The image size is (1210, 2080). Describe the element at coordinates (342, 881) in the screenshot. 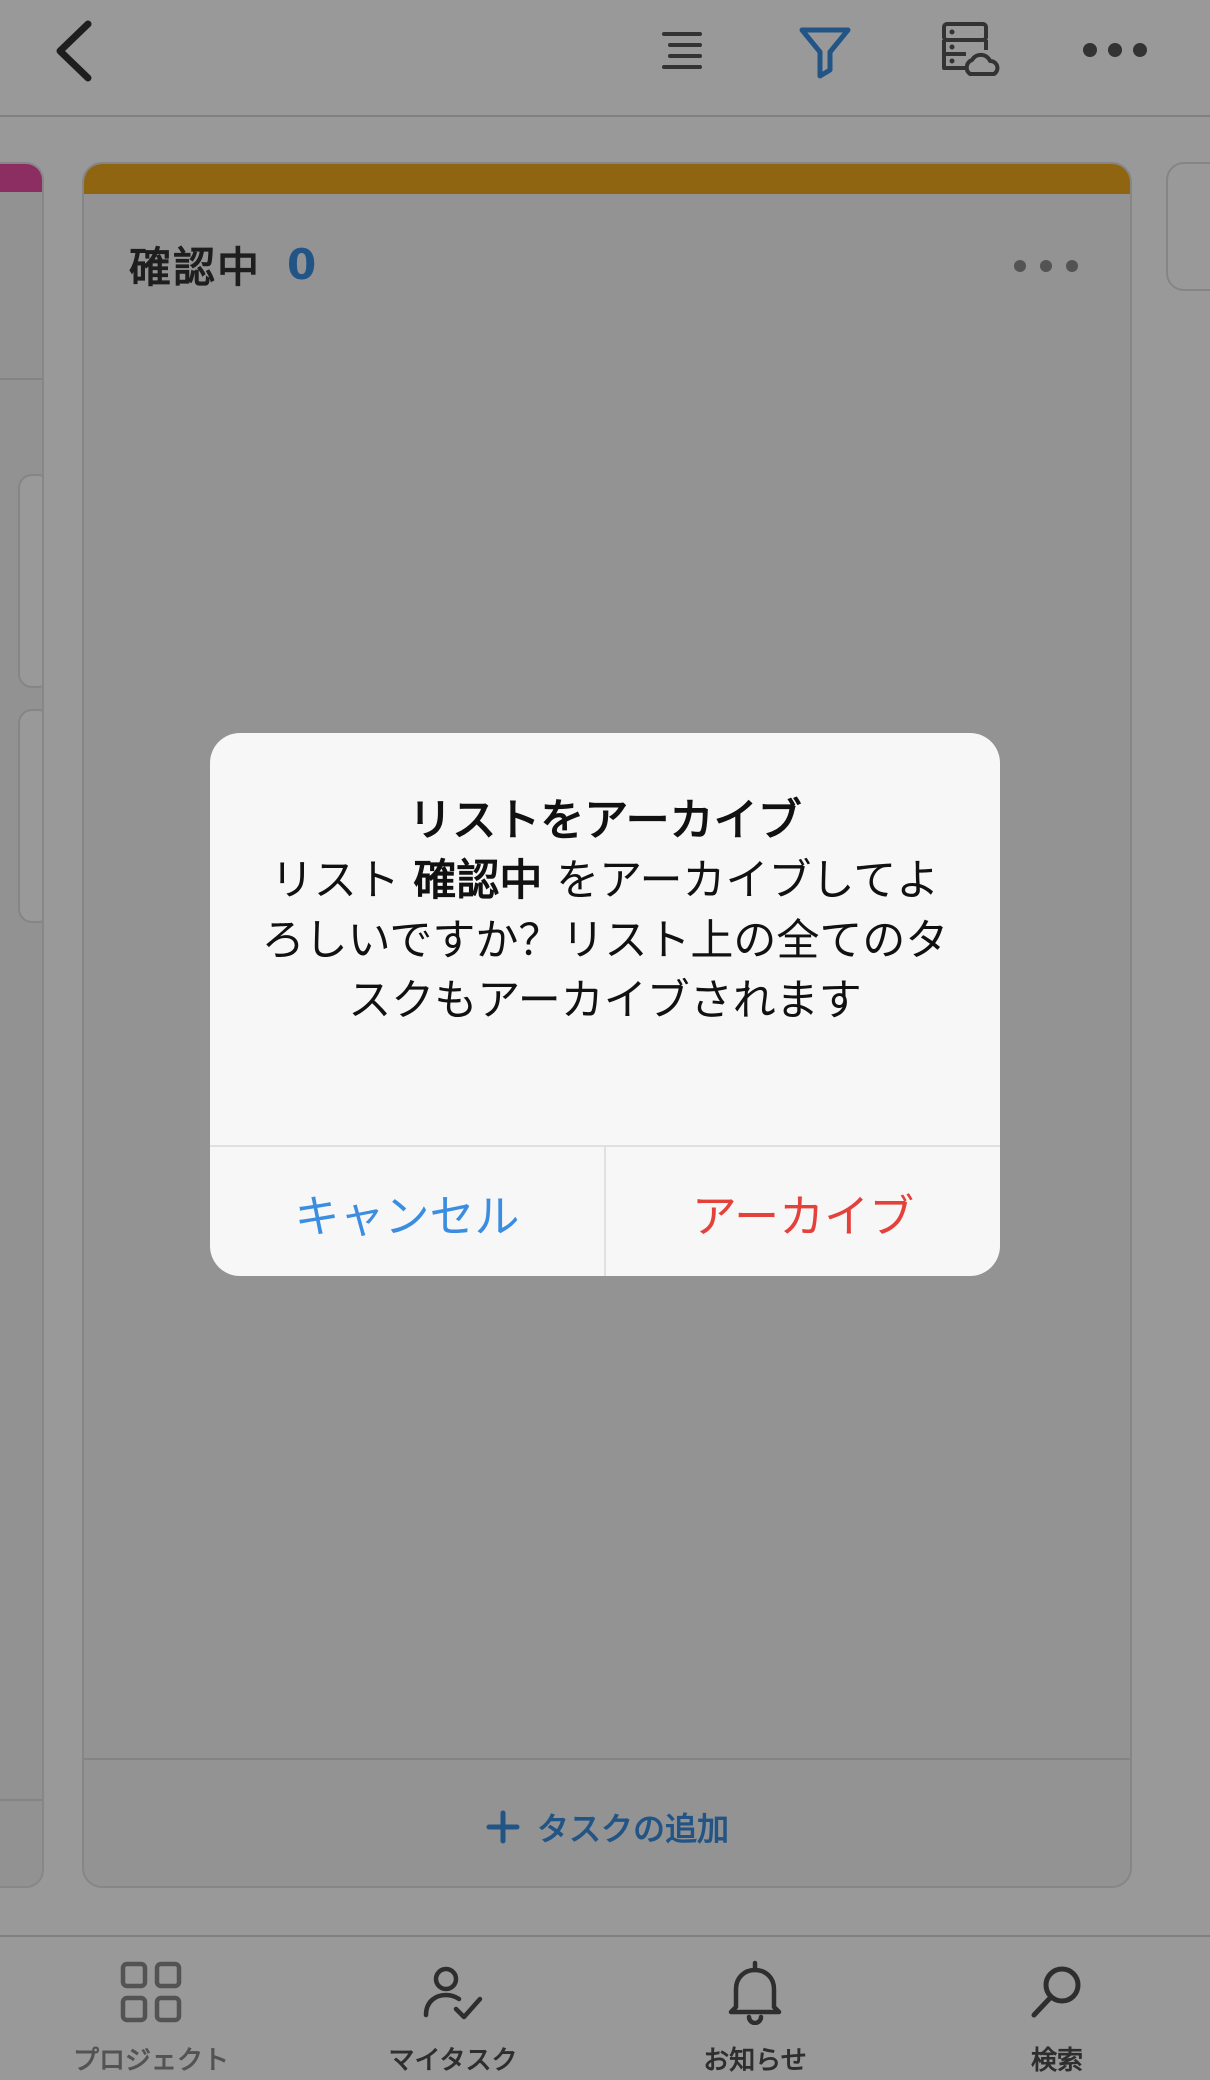

I see `dialog-message-prefix: リスト` at that location.